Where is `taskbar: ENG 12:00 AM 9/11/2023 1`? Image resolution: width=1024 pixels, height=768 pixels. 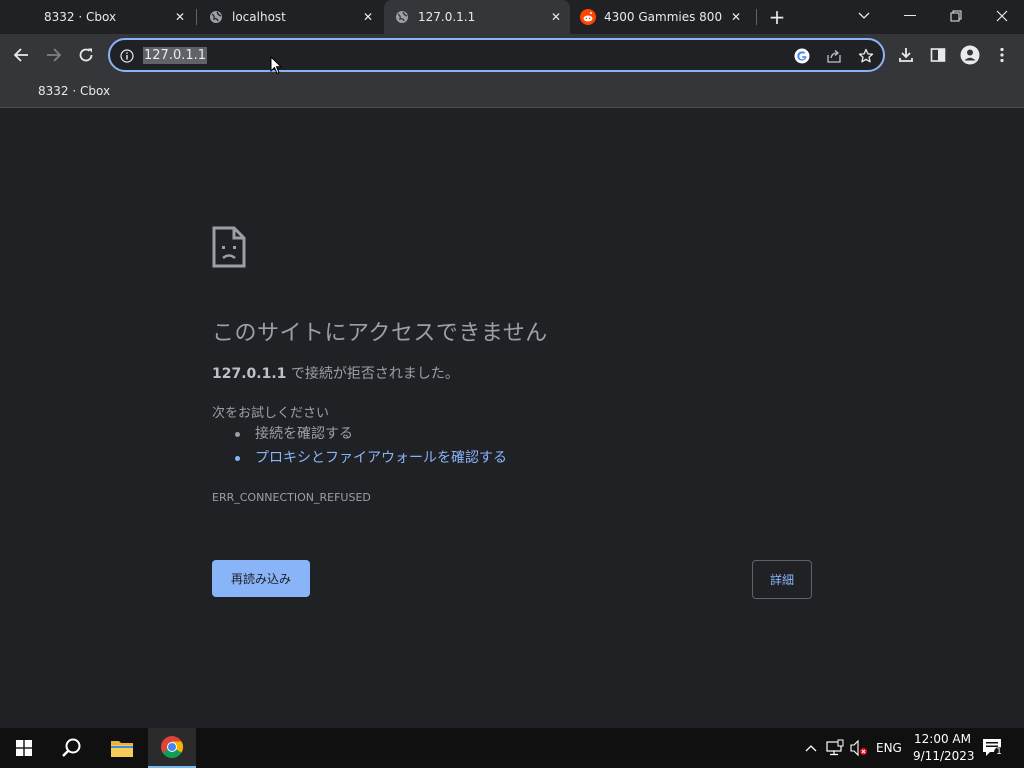
taskbar: ENG 12:00 AM 9/11/2023 1 is located at coordinates (512, 748).